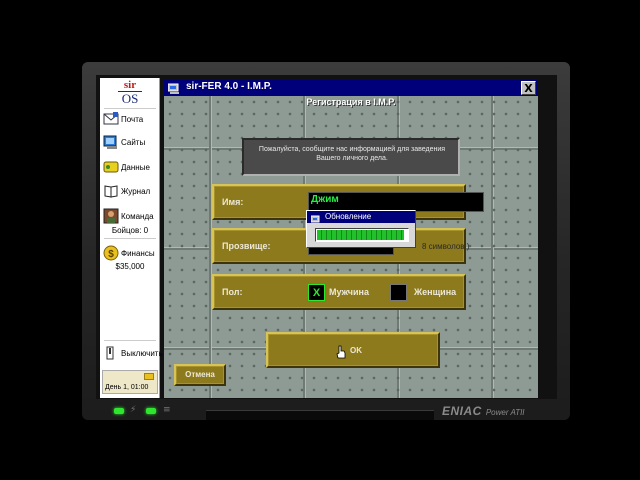  Describe the element at coordinates (232, 292) in the screenshot. I see `gender-label: Пол:` at that location.